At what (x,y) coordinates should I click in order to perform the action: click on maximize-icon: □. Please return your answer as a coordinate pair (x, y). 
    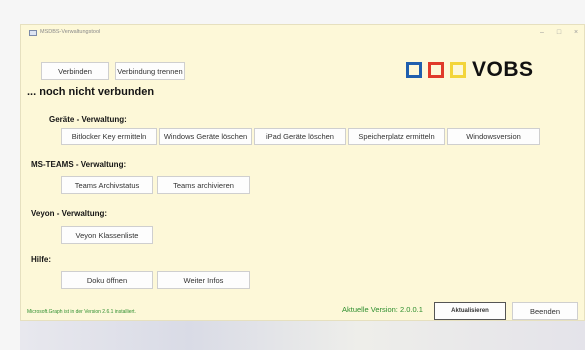
    Looking at the image, I should click on (559, 33).